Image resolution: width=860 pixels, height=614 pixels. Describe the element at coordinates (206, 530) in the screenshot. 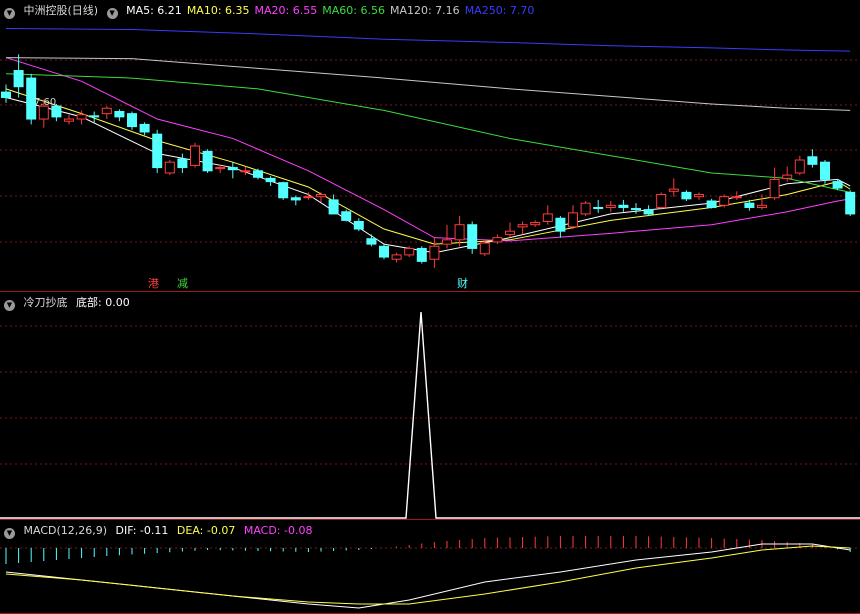

I see `dea-value: DEA: -0.07` at that location.